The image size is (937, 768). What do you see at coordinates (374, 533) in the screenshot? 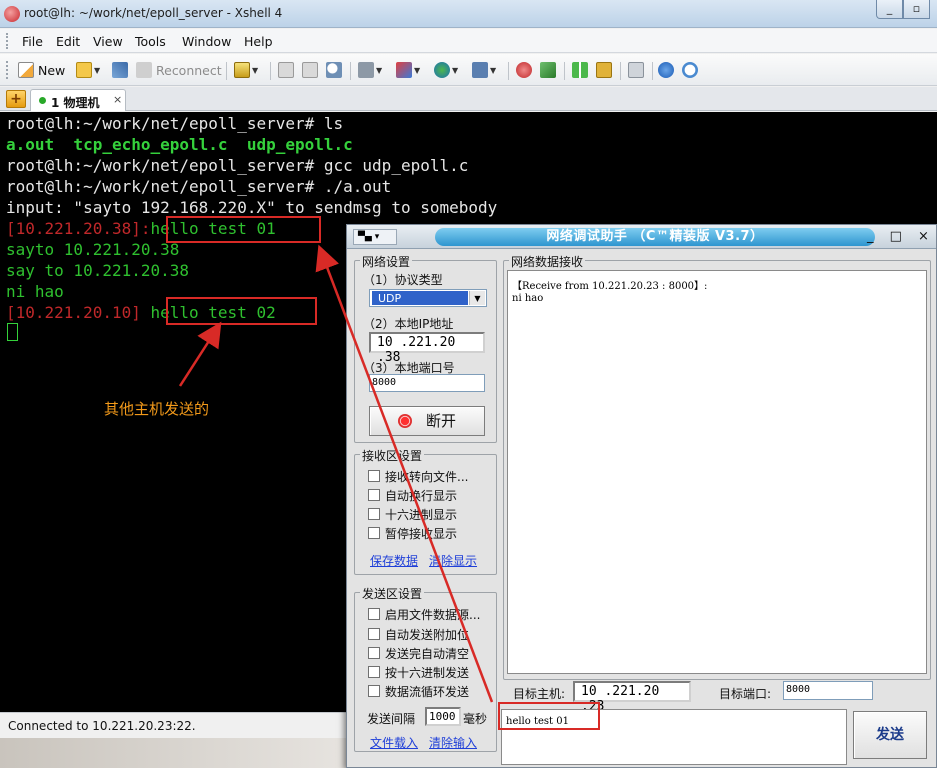
I see `pause-display-checkbox` at bounding box center [374, 533].